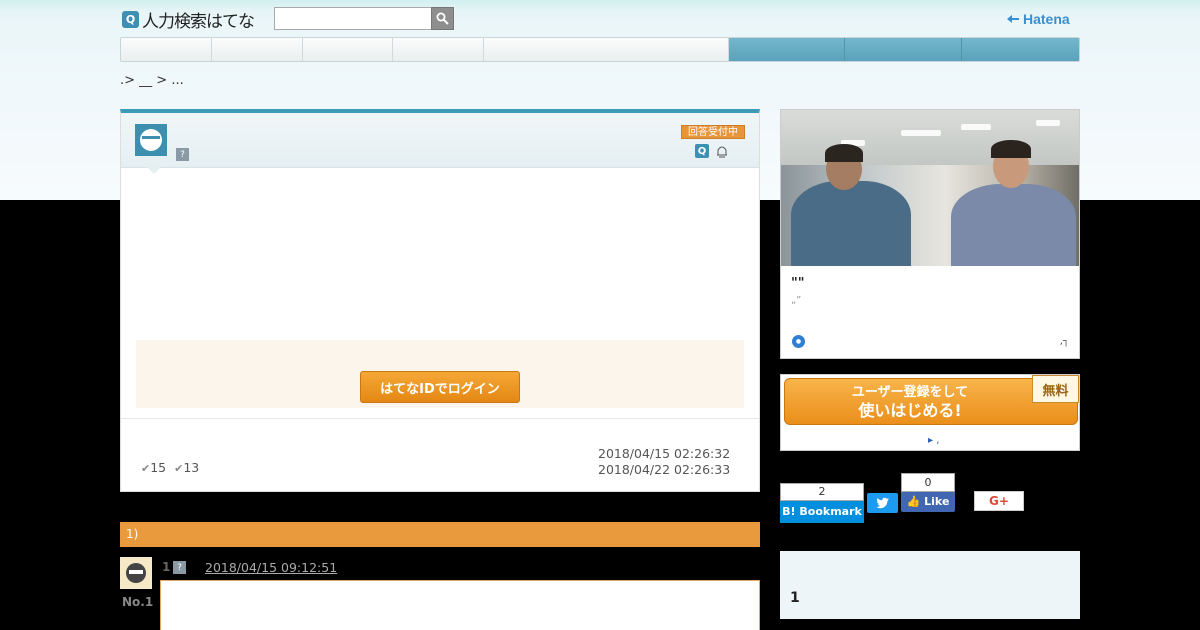 Image resolution: width=1200 pixels, height=630 pixels. What do you see at coordinates (460, 605) in the screenshot?
I see `answer-body` at bounding box center [460, 605].